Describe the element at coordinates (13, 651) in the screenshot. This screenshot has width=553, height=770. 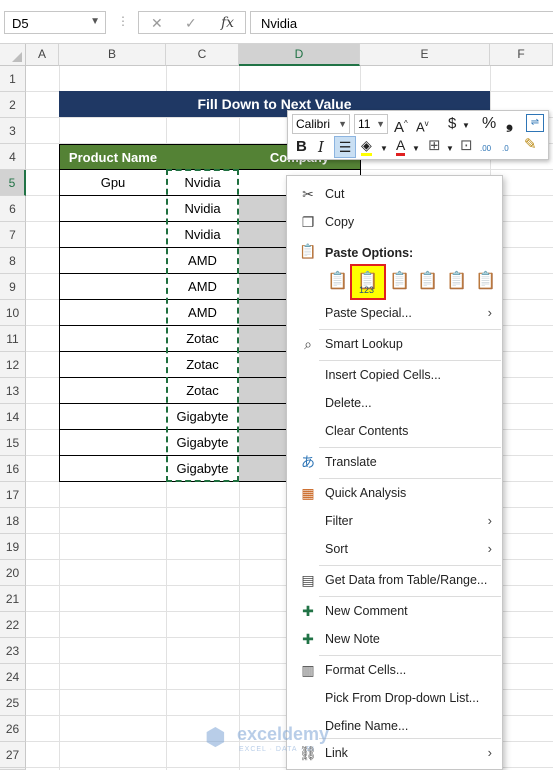
I see `row-header: 23` at that location.